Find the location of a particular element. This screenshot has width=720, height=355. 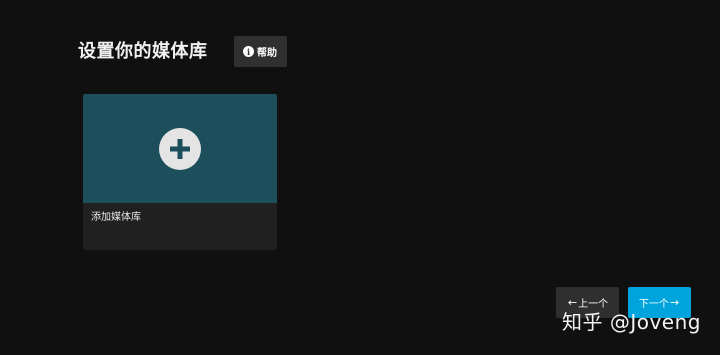

plus-icon is located at coordinates (180, 148).